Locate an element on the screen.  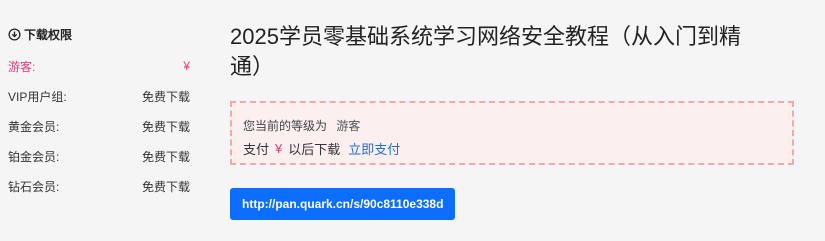
level-prefix: 您当前的等级为 is located at coordinates (285, 126).